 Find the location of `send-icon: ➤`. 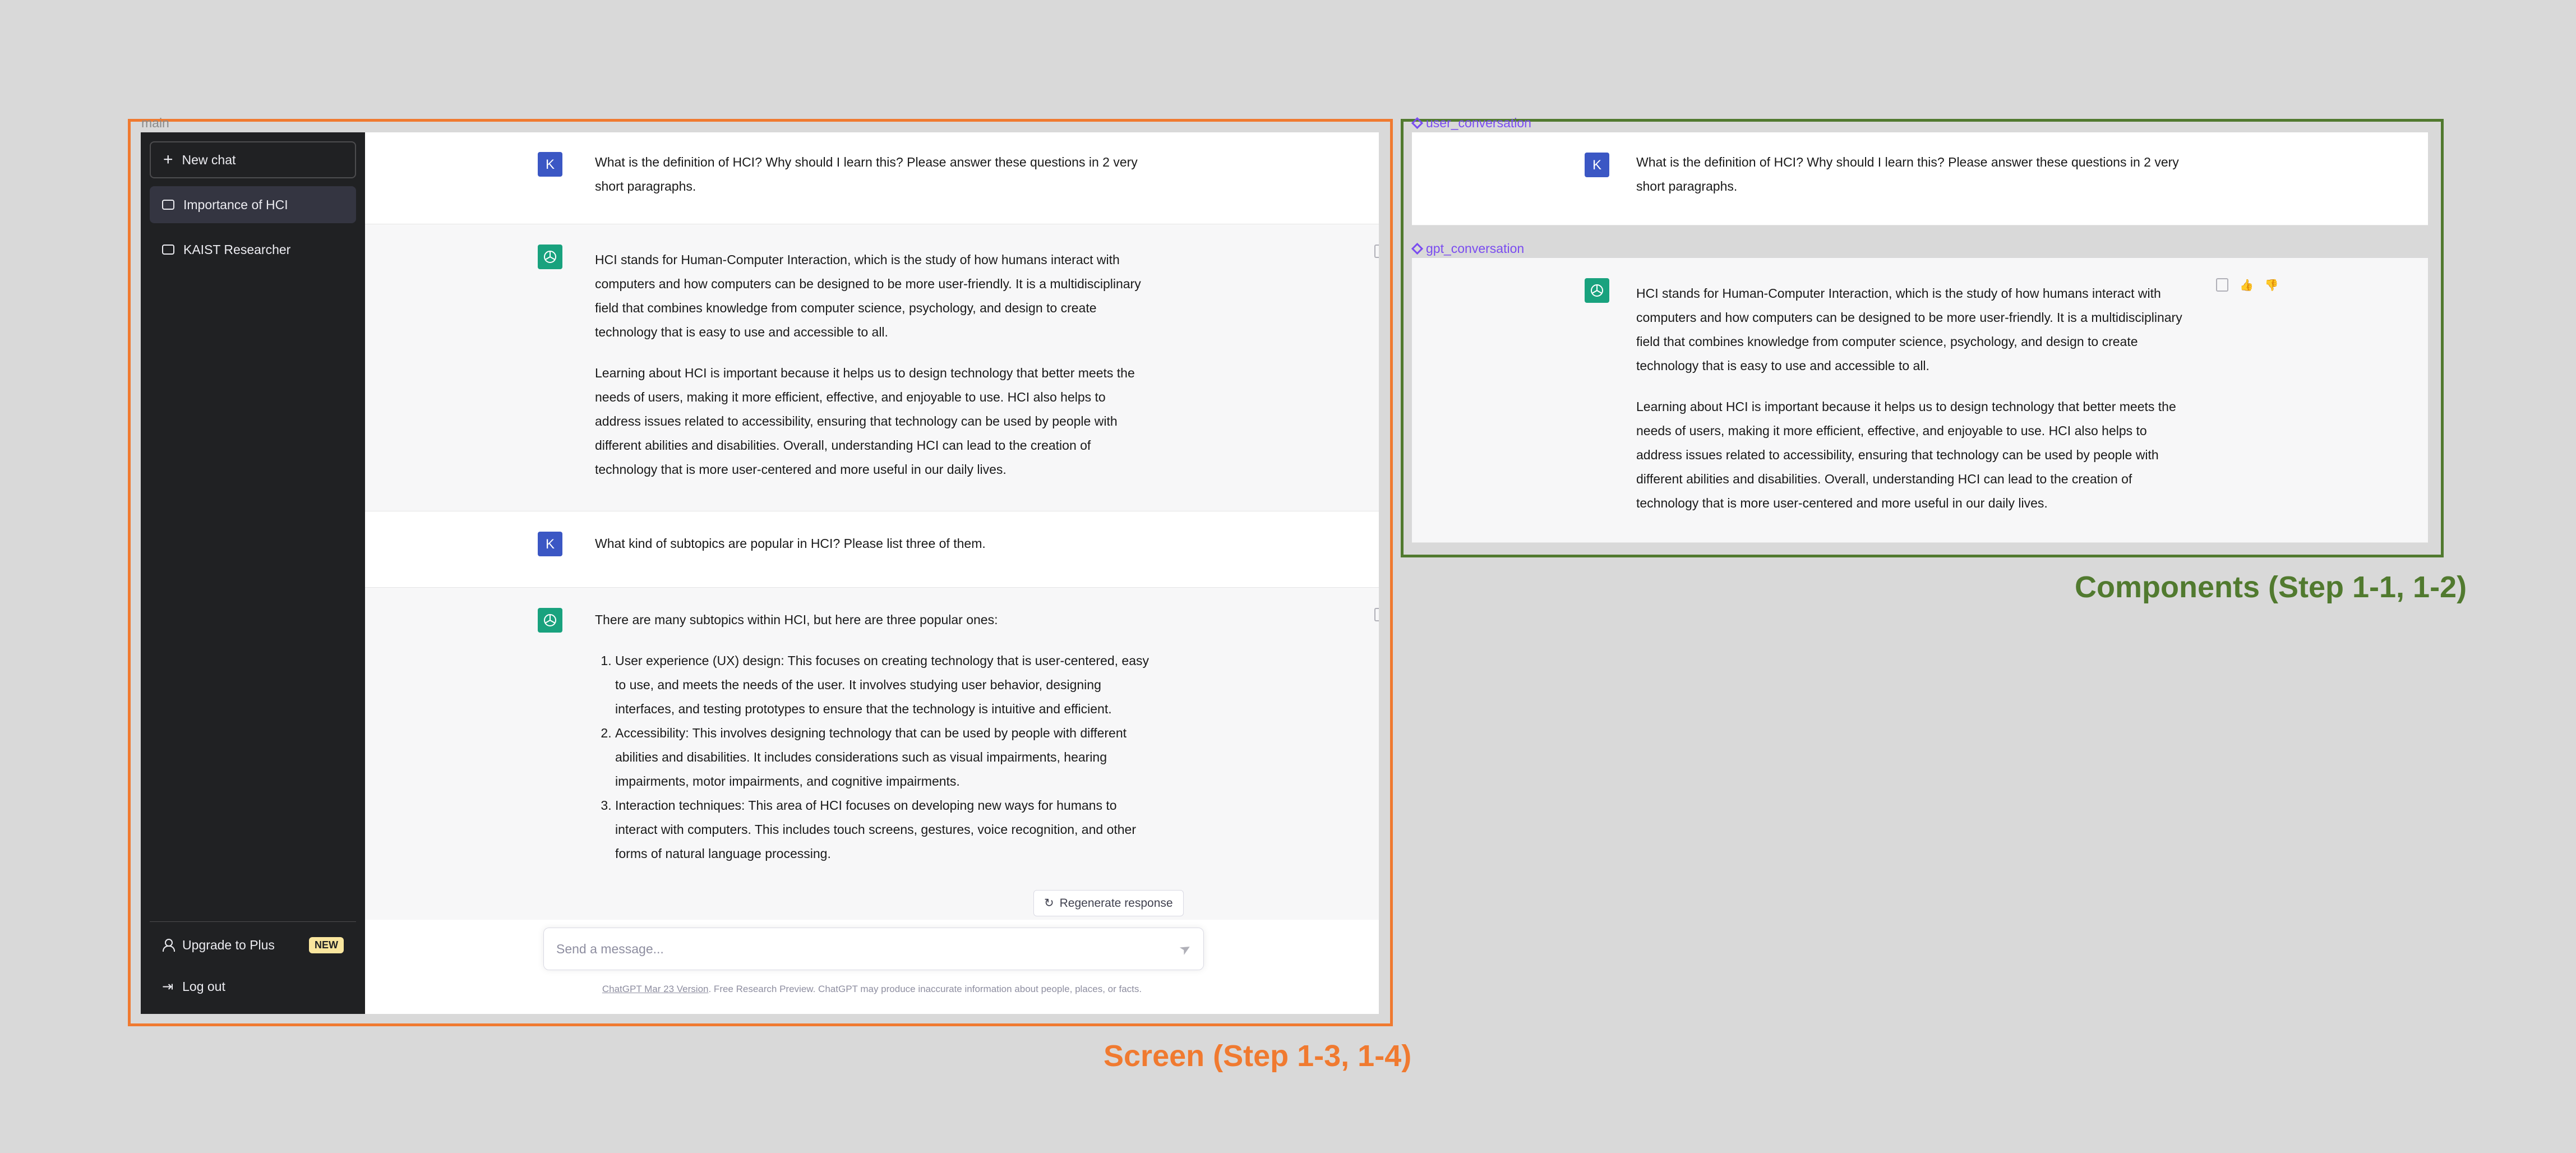

send-icon: ➤ is located at coordinates (1185, 948).